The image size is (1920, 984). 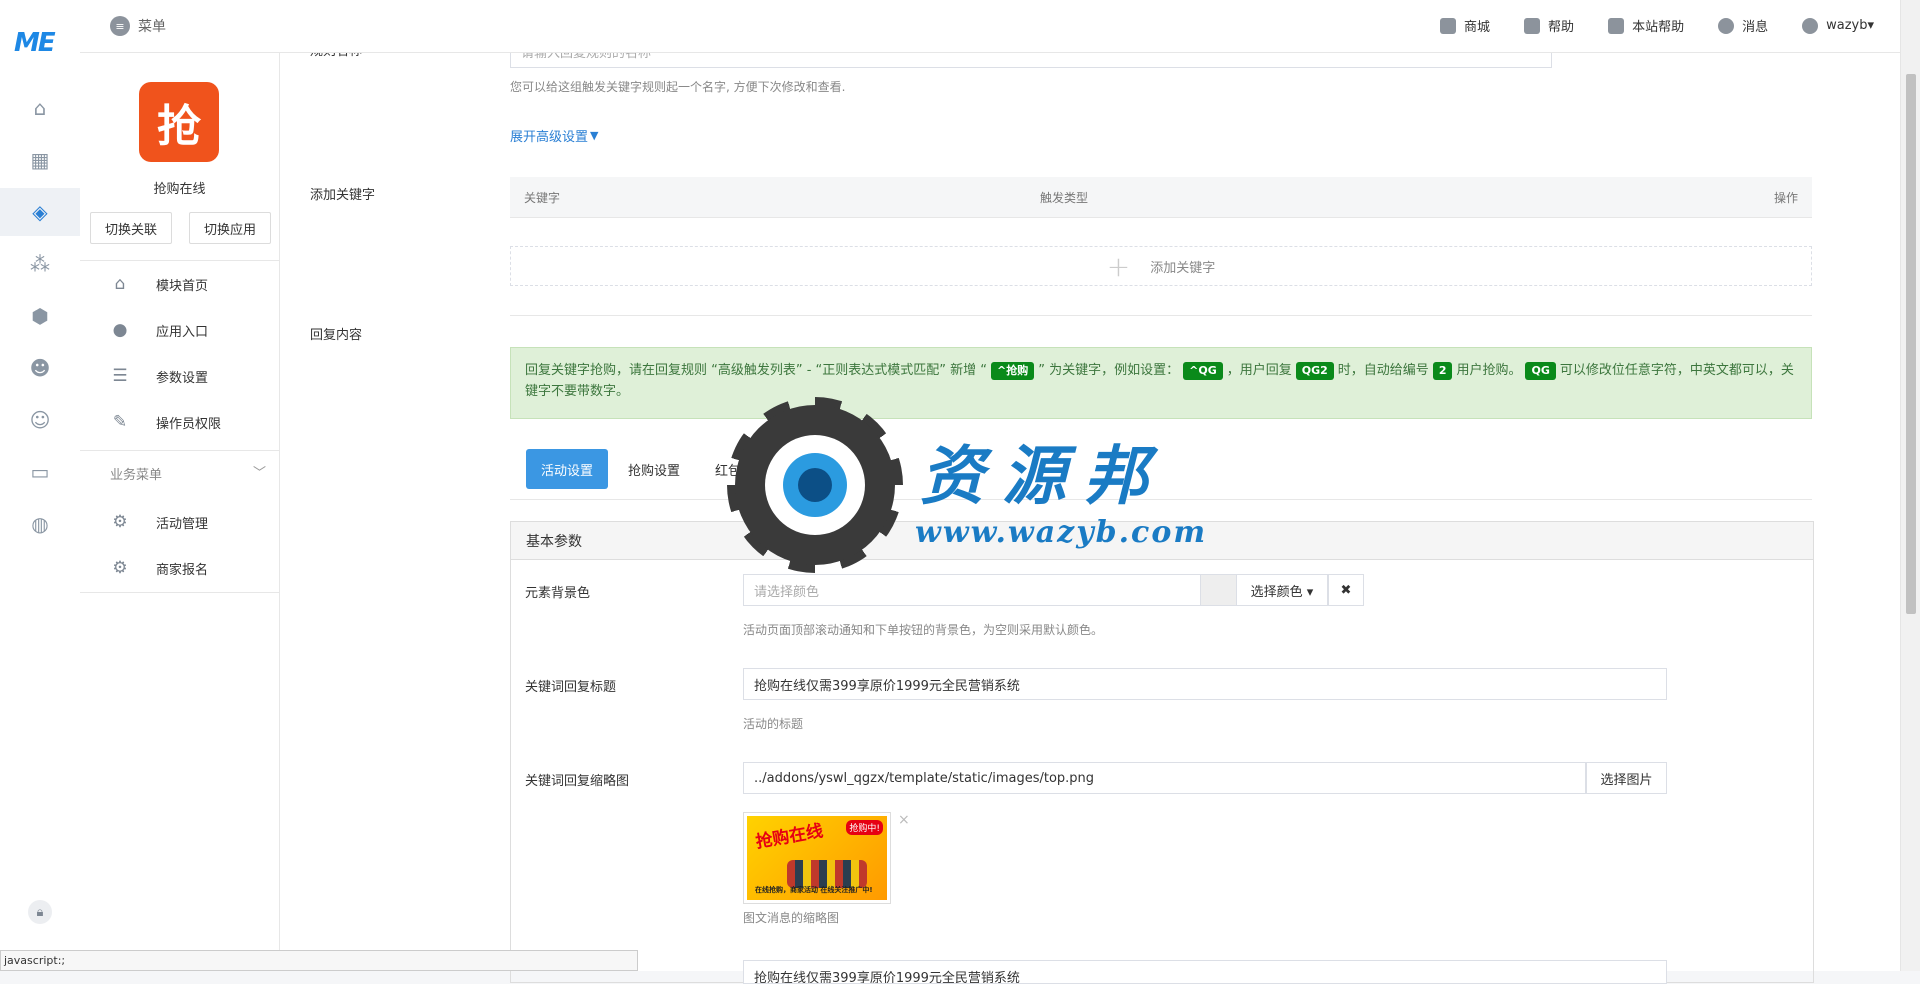 I want to click on rail-monitor: ▭, so click(x=40, y=472).